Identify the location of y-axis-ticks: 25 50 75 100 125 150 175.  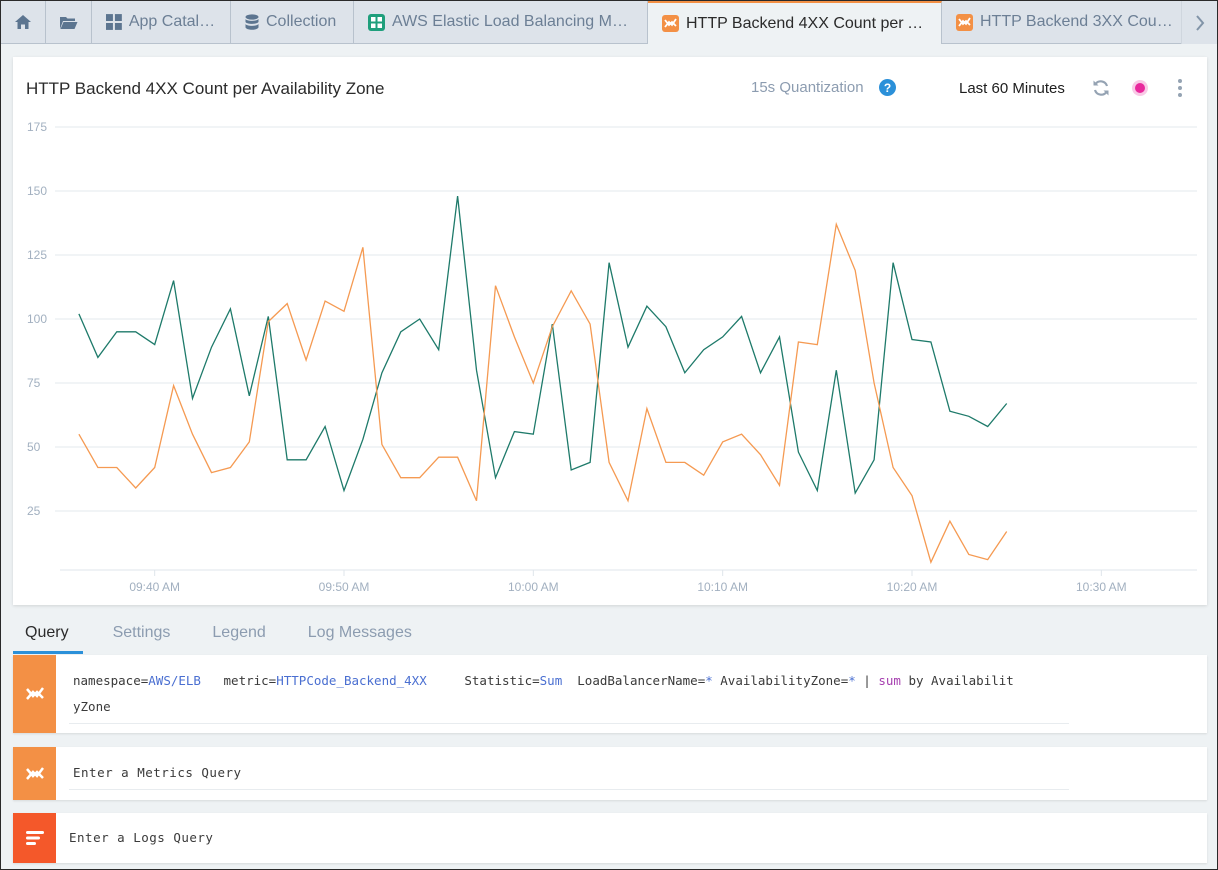
(37, 319).